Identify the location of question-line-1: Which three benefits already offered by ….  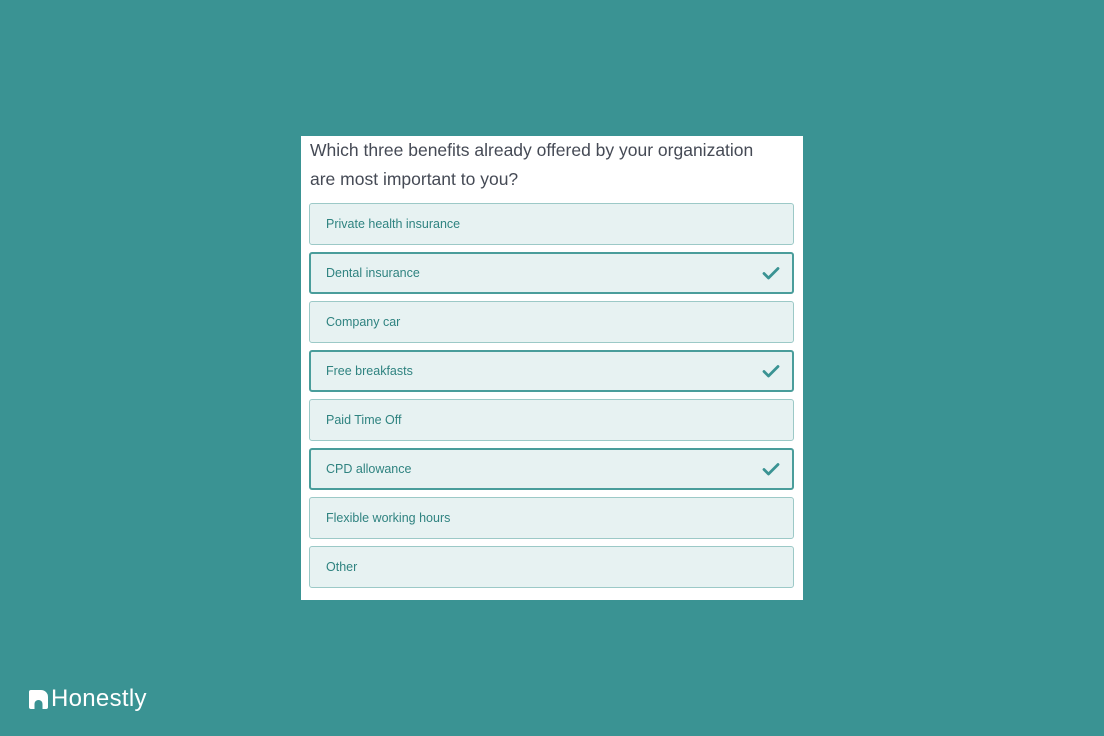
(532, 150).